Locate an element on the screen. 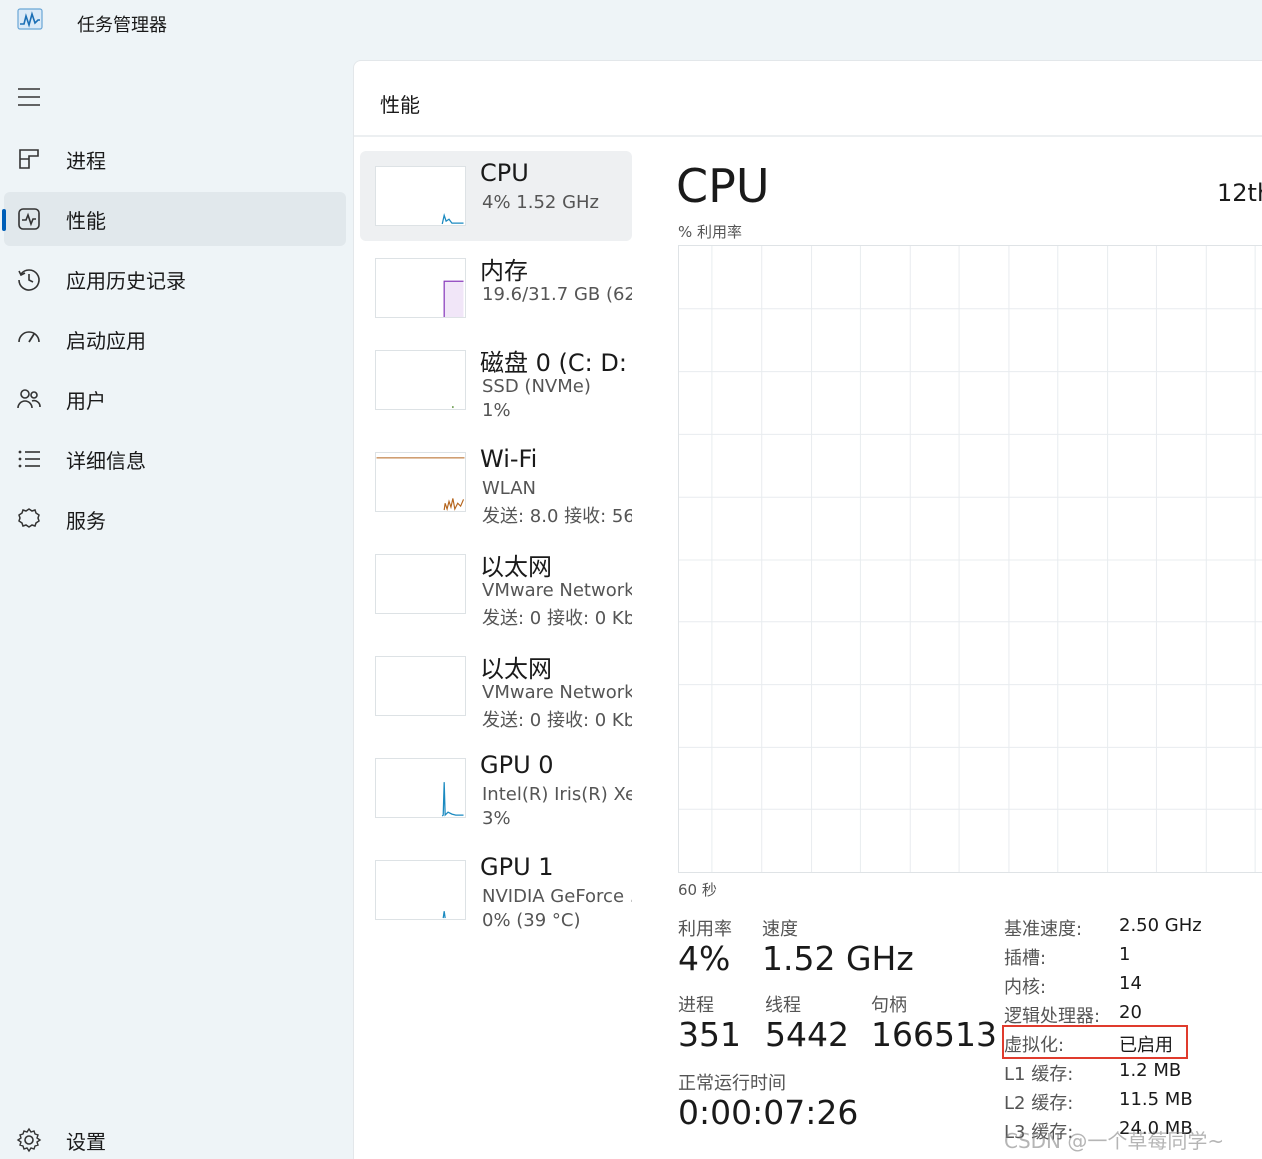  resource-name: 内存 is located at coordinates (504, 271).